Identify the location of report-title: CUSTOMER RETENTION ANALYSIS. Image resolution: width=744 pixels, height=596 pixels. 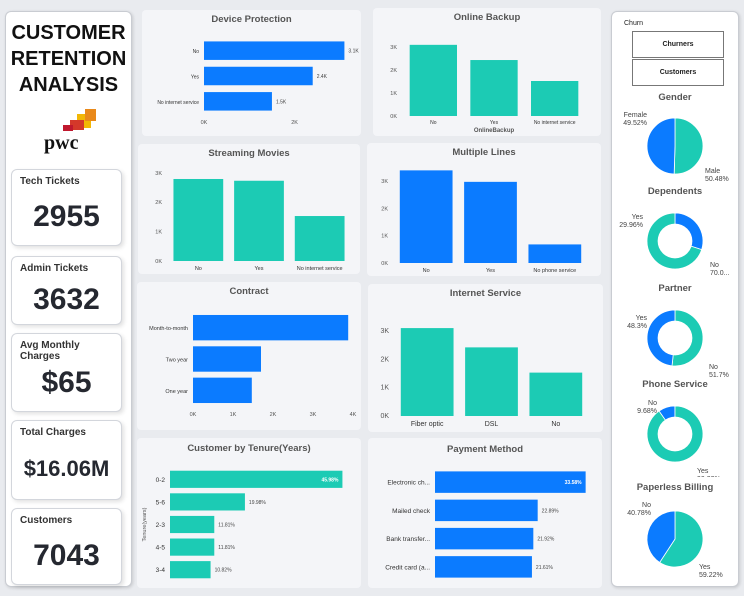
(68, 59).